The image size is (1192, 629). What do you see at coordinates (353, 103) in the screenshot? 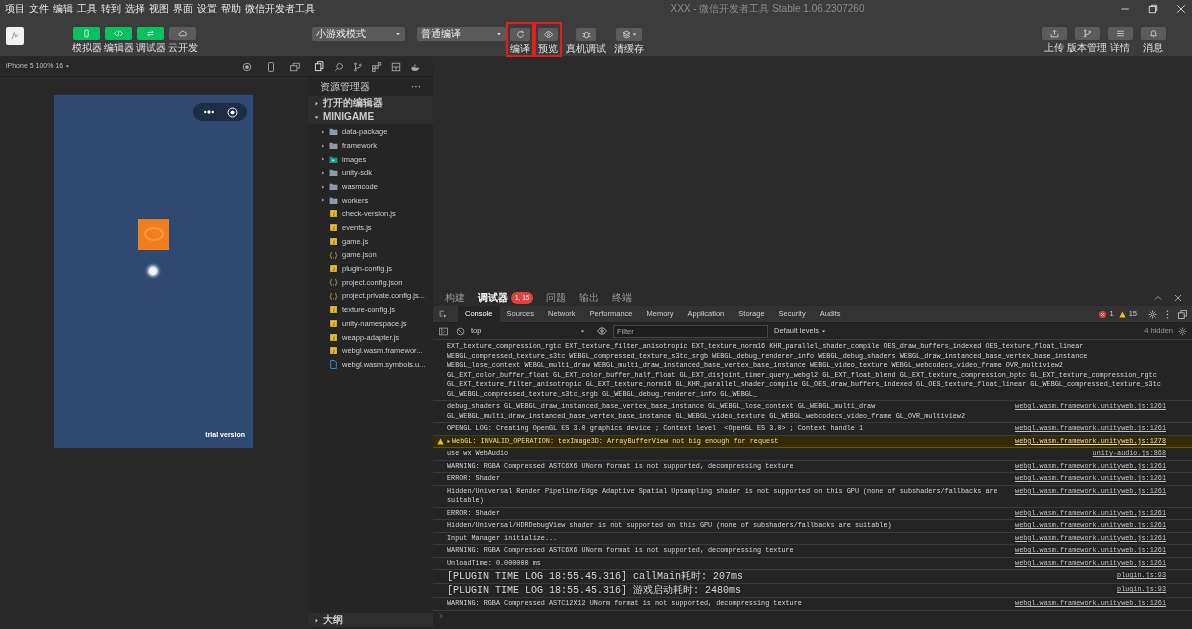
I see `section-label: 打开的编辑器` at bounding box center [353, 103].